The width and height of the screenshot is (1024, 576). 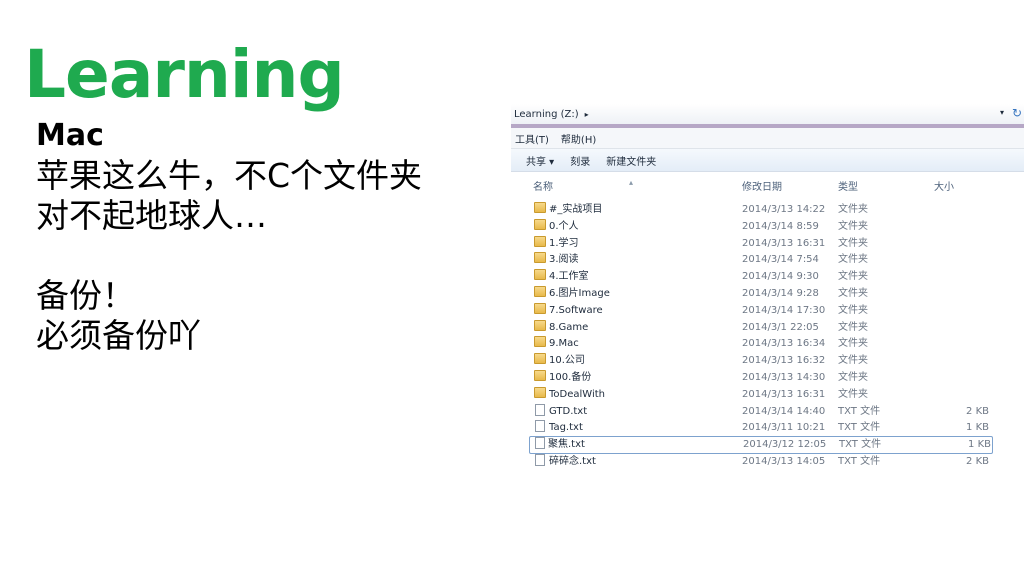 I want to click on folder-row: 0.个人 2014/3/14 8:59 文件夹, so click(x=767, y=227).